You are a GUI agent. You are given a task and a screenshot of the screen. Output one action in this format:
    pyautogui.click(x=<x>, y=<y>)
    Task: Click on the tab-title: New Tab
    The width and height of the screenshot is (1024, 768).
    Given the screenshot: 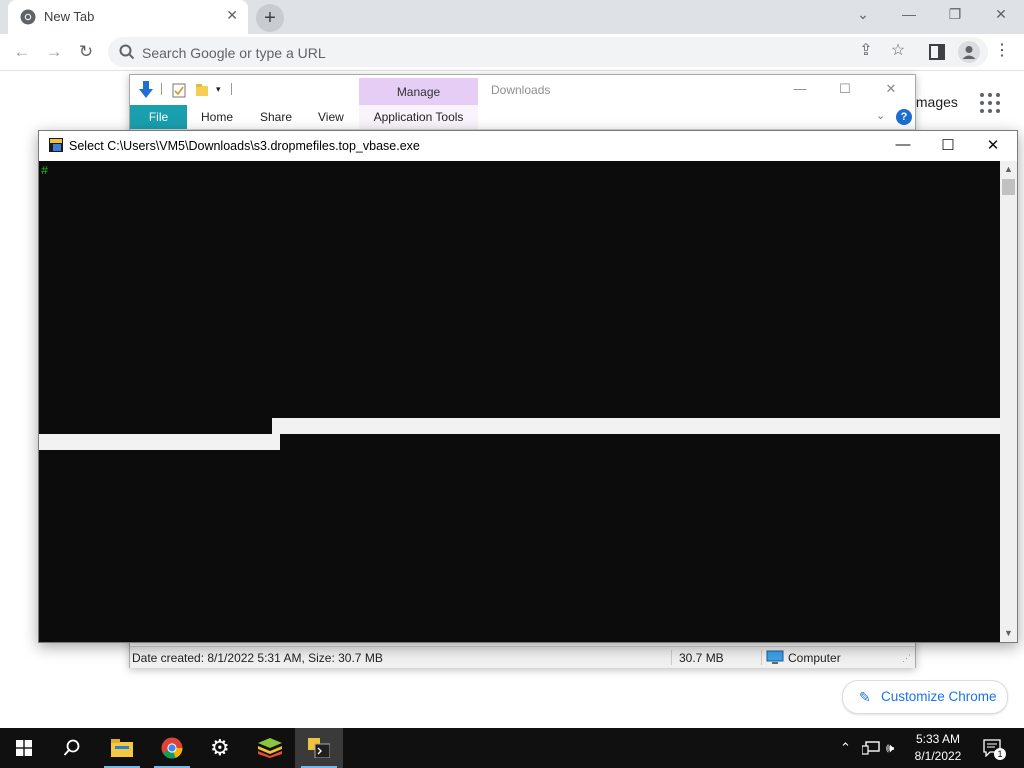 What is the action you would take?
    pyautogui.click(x=69, y=16)
    